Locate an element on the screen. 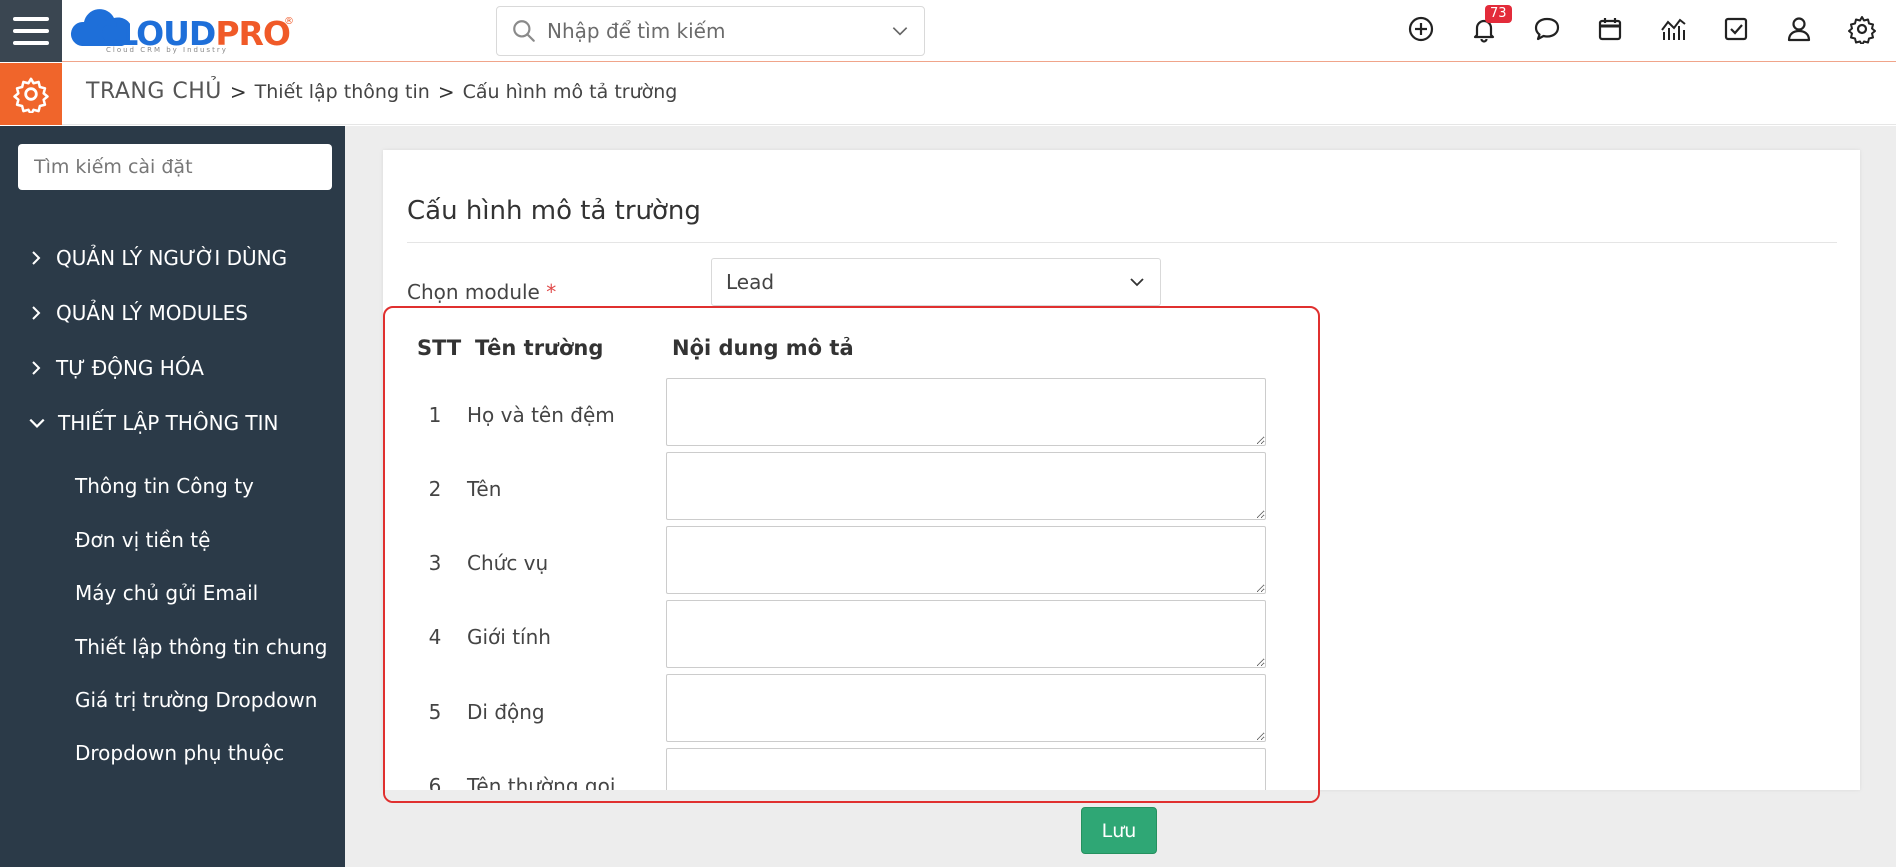 The width and height of the screenshot is (1896, 867). cloudpro-logo: CLOUDPRO ® Cloud CRM by Industry is located at coordinates (185, 30).